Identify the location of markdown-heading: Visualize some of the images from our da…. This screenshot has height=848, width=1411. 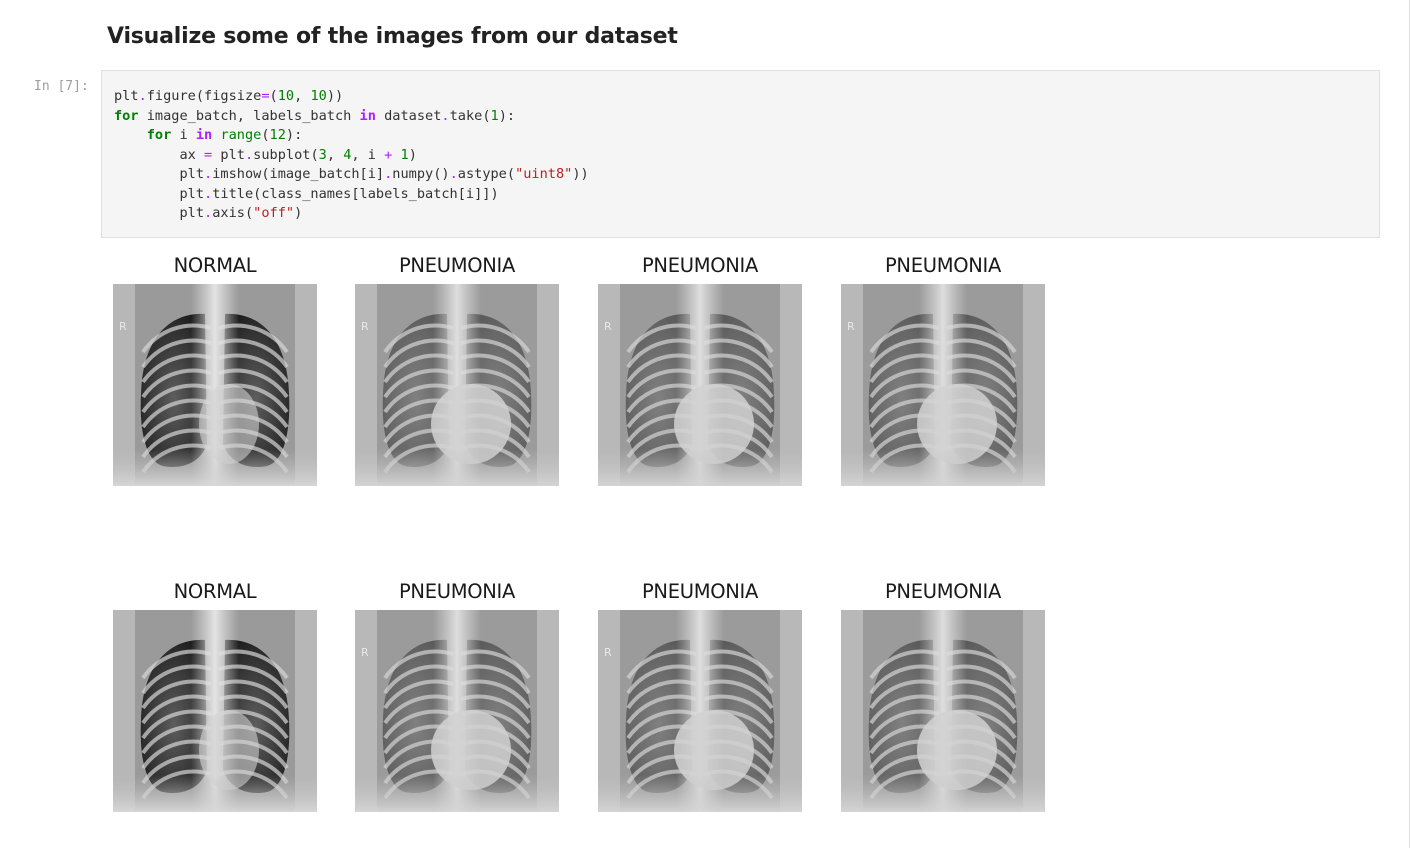
(392, 36).